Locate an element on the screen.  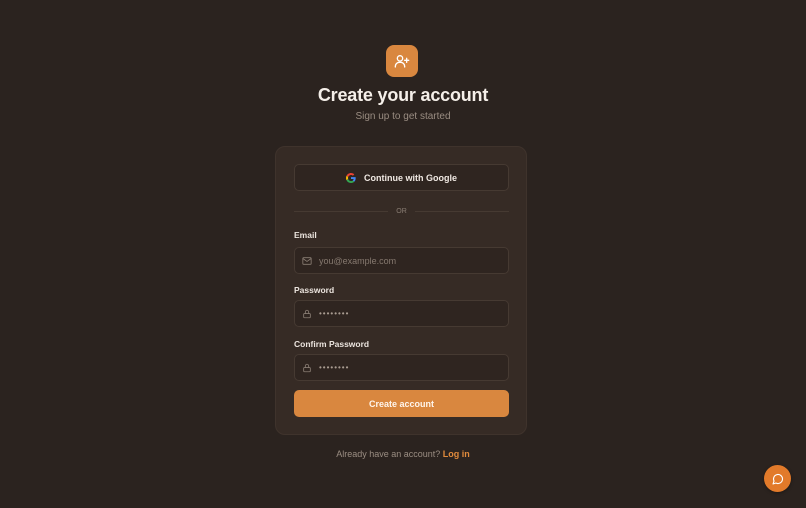
confirm-password-field is located at coordinates (401, 367).